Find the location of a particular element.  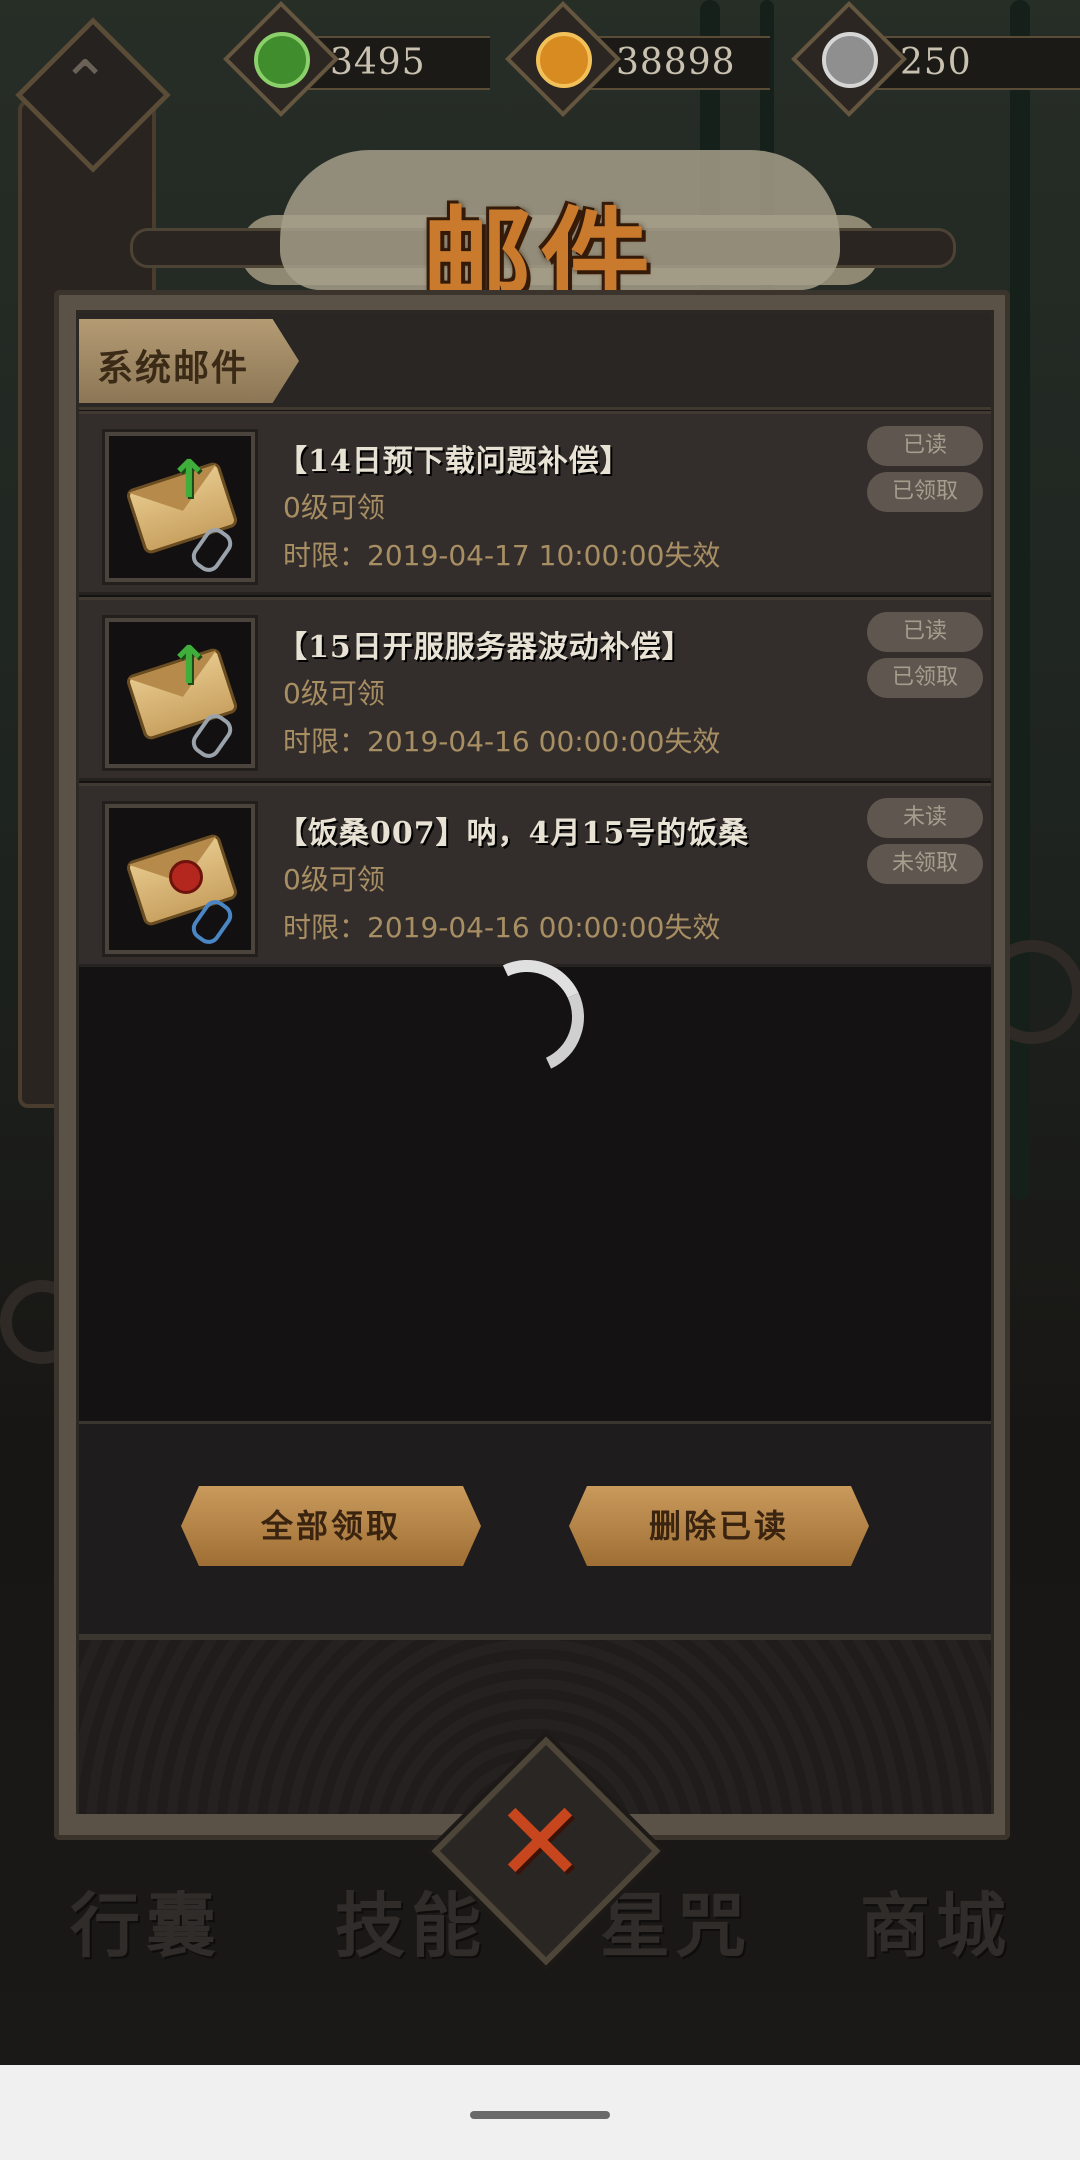

tab-system-mail: 系统邮件 is located at coordinates (189, 361).